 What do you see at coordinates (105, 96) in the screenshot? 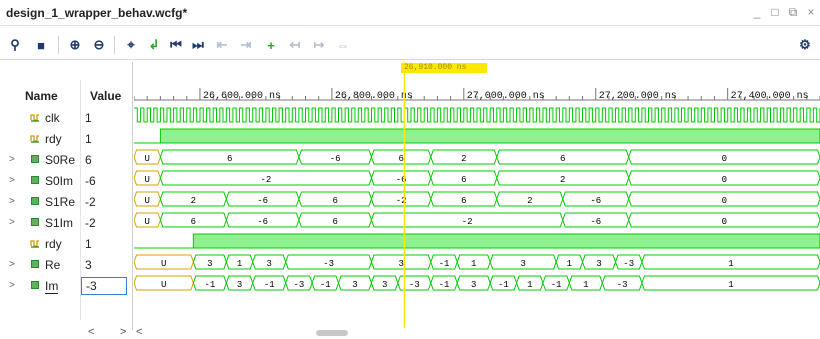
I see `value-column-header: Value` at bounding box center [105, 96].